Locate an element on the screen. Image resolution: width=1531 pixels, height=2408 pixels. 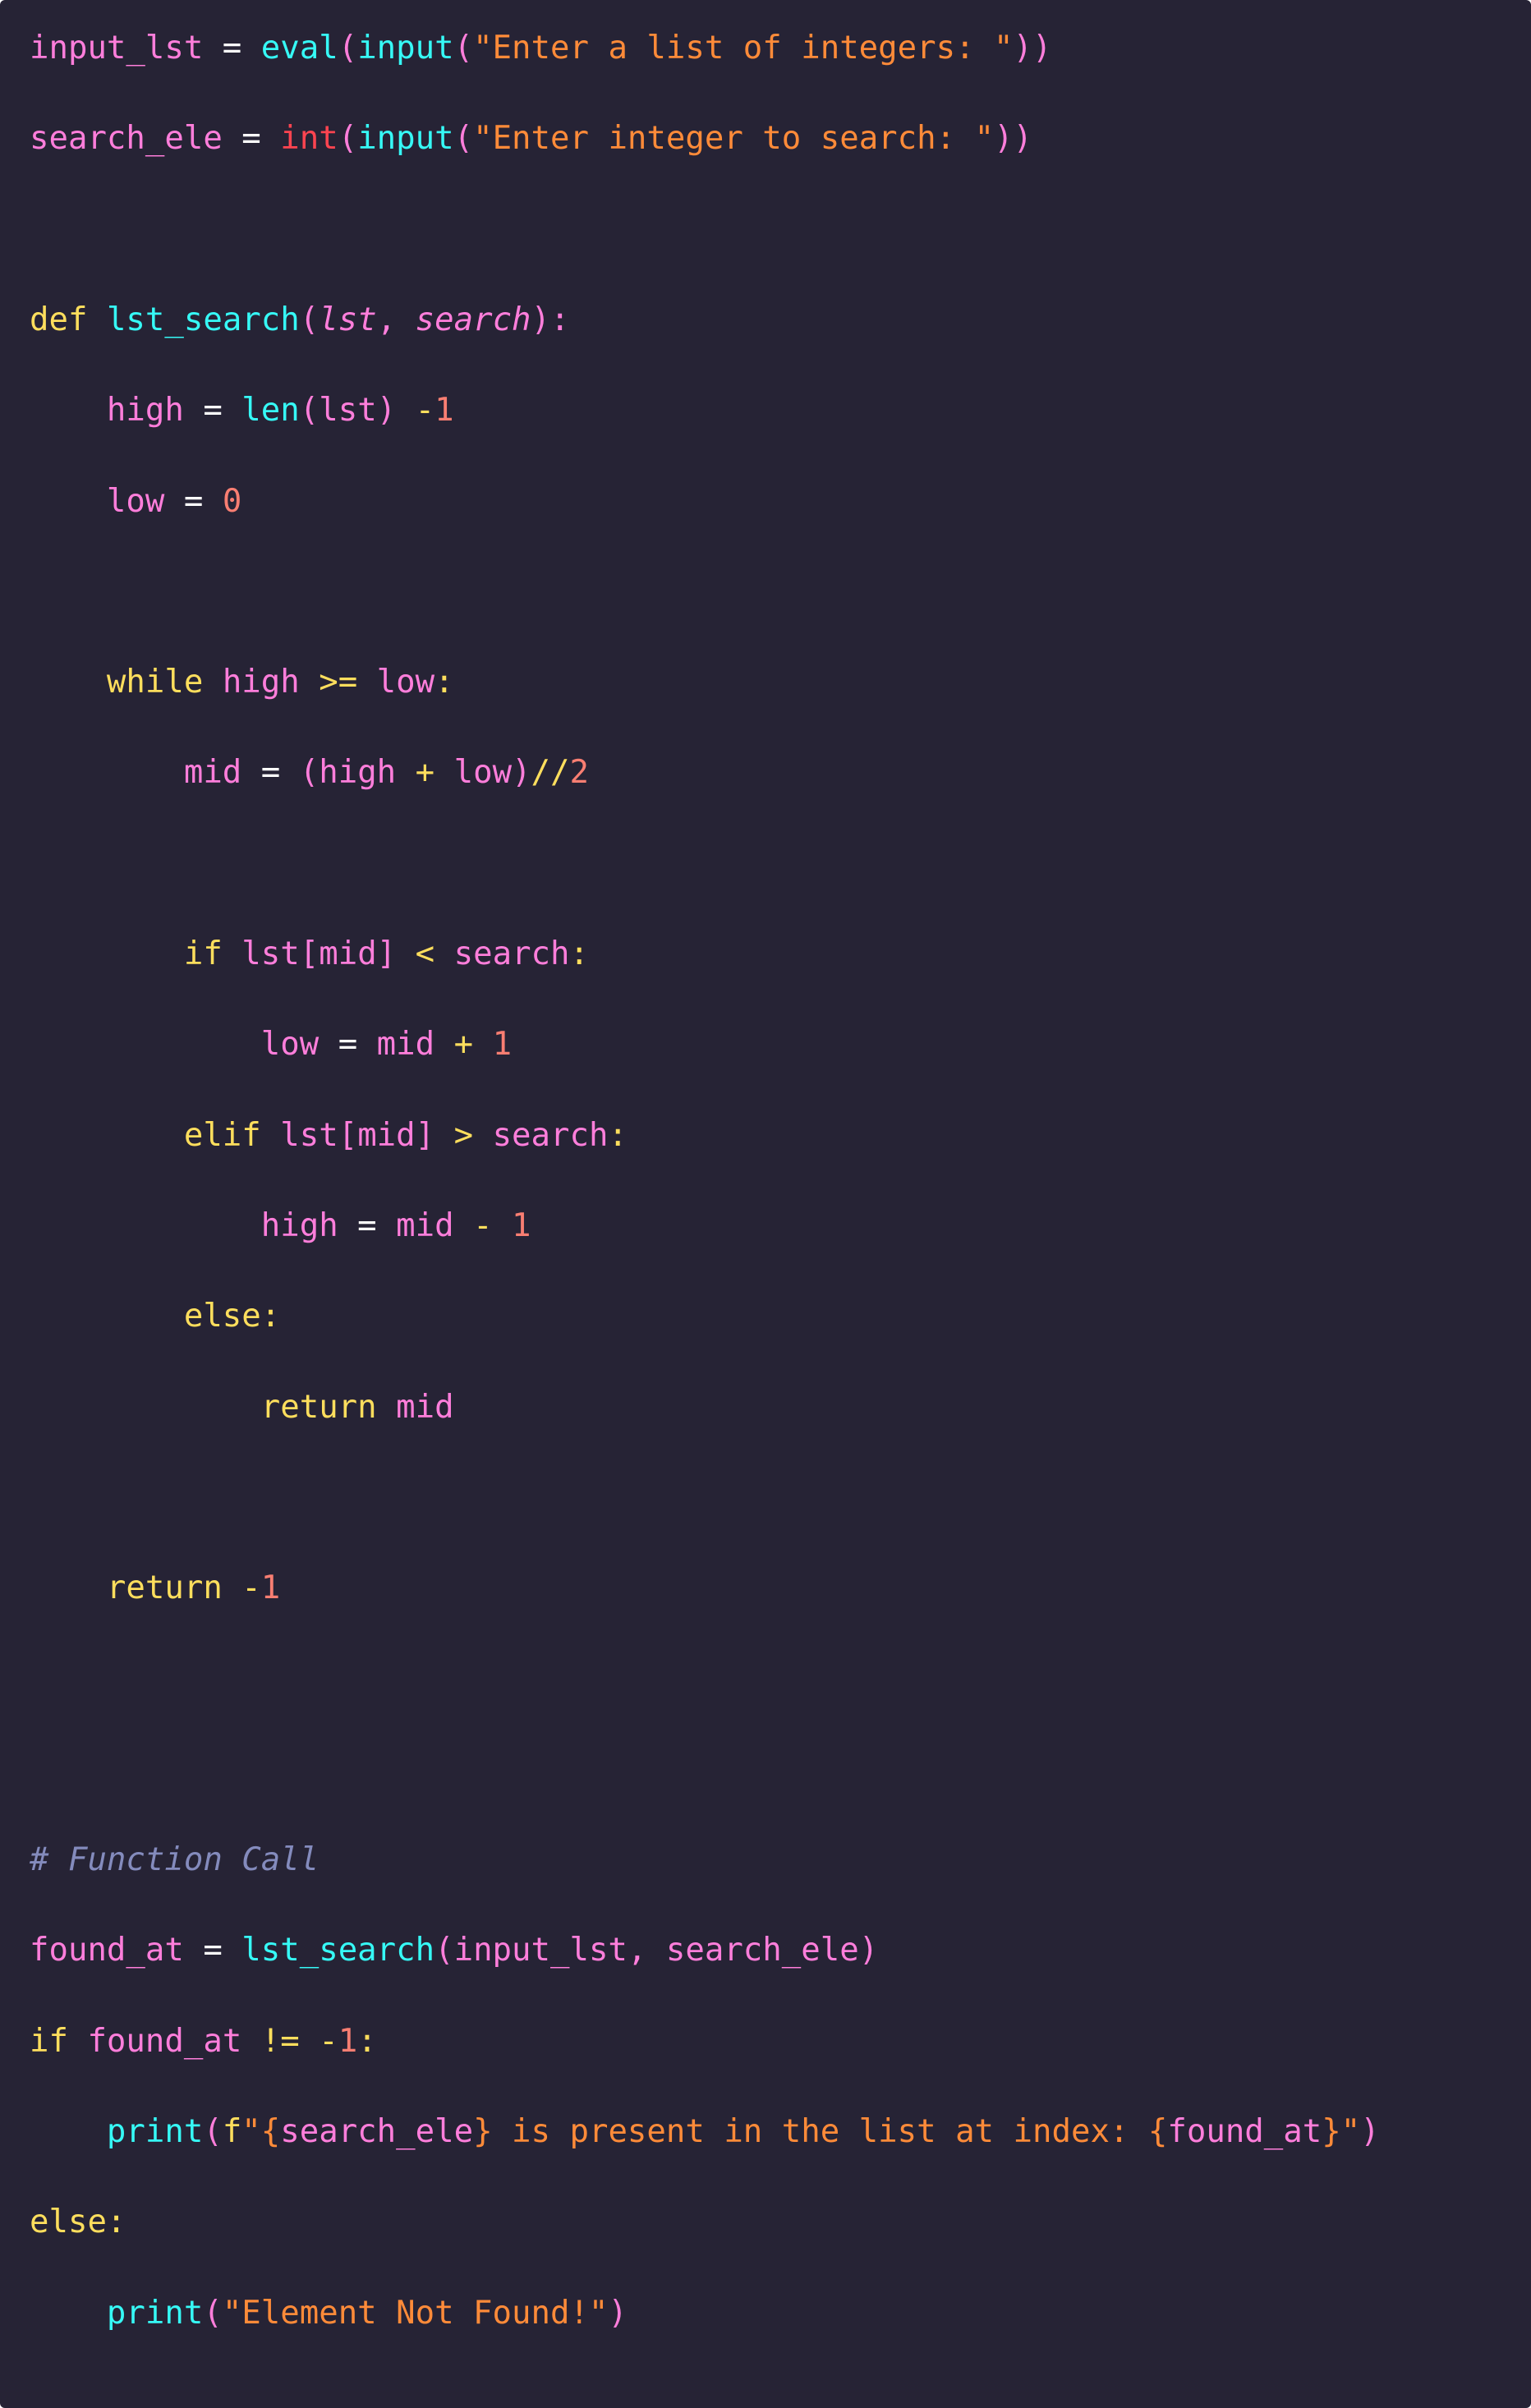
code-token: while is located at coordinates (155, 682).